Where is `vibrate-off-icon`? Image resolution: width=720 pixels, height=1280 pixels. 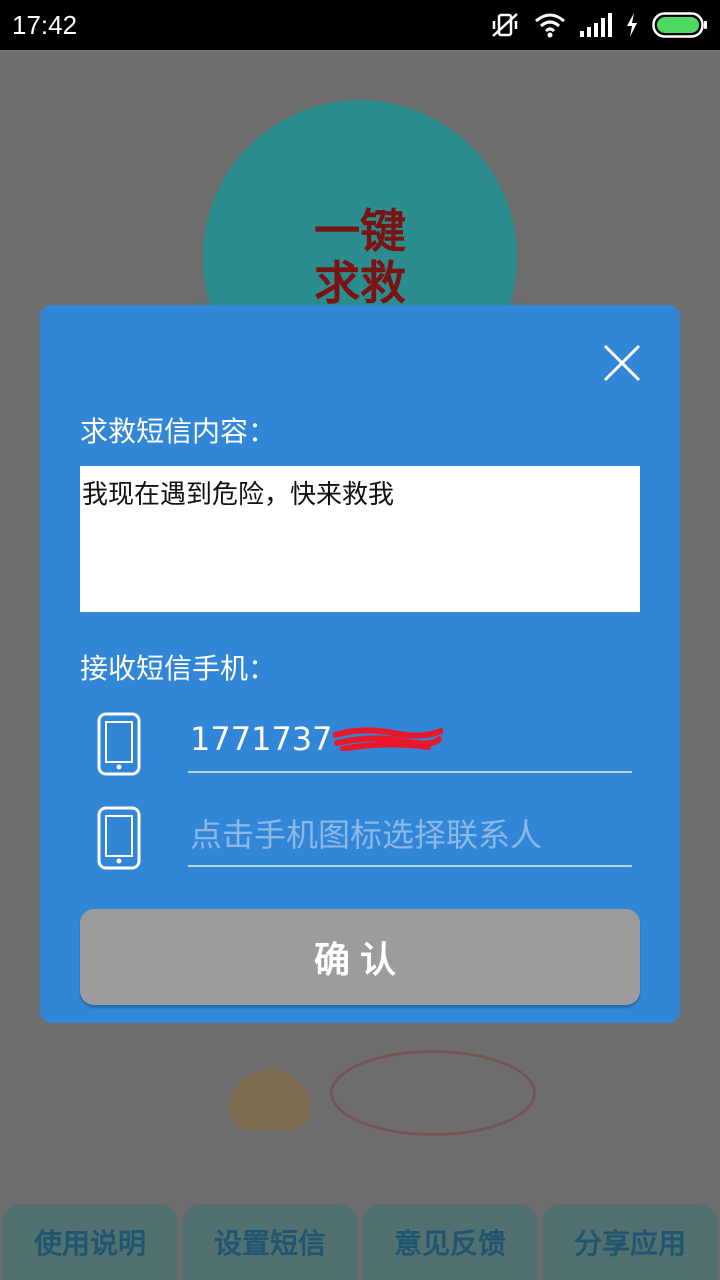
vibrate-off-icon is located at coordinates (505, 25).